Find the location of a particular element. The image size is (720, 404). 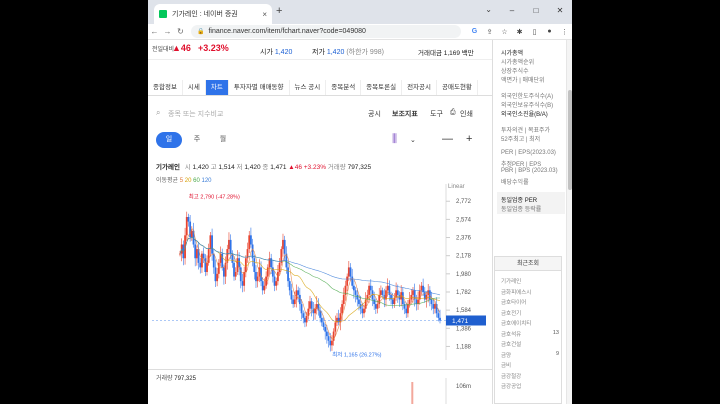

nav-tab-5: 종목분석 is located at coordinates (344, 87).